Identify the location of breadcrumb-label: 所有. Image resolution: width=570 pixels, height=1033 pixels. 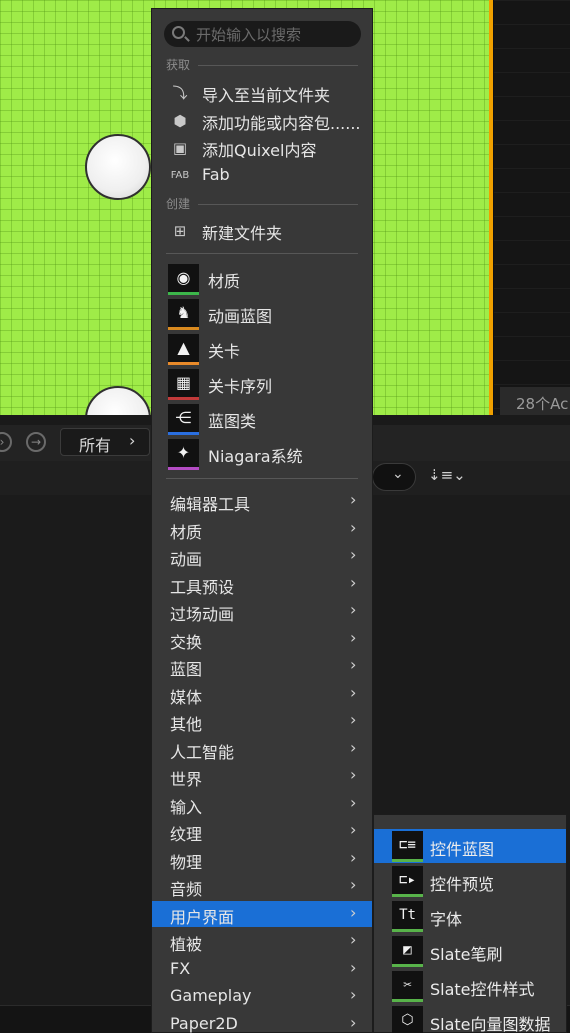
(95, 445).